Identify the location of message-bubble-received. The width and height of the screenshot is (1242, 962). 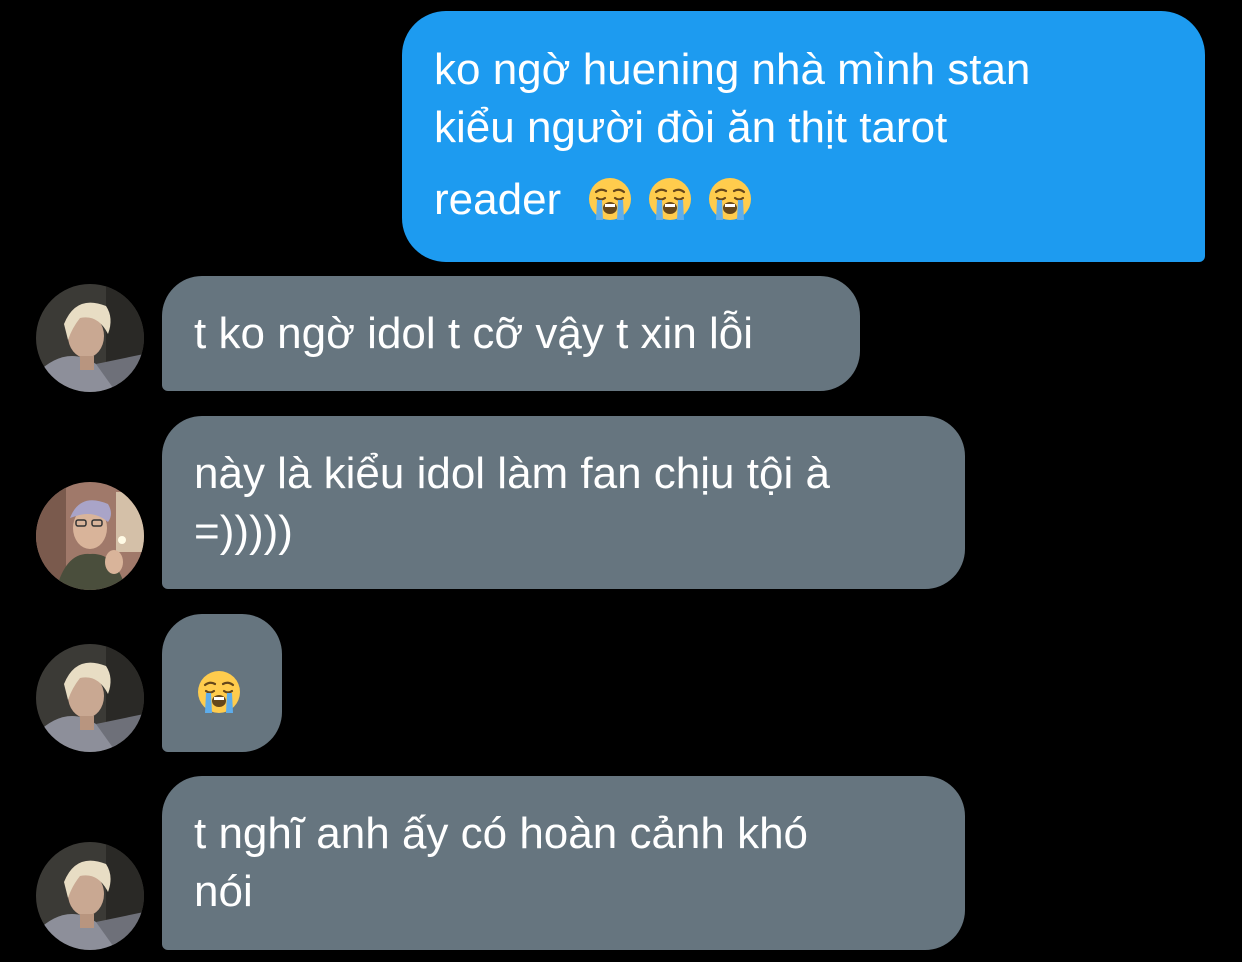
(222, 683).